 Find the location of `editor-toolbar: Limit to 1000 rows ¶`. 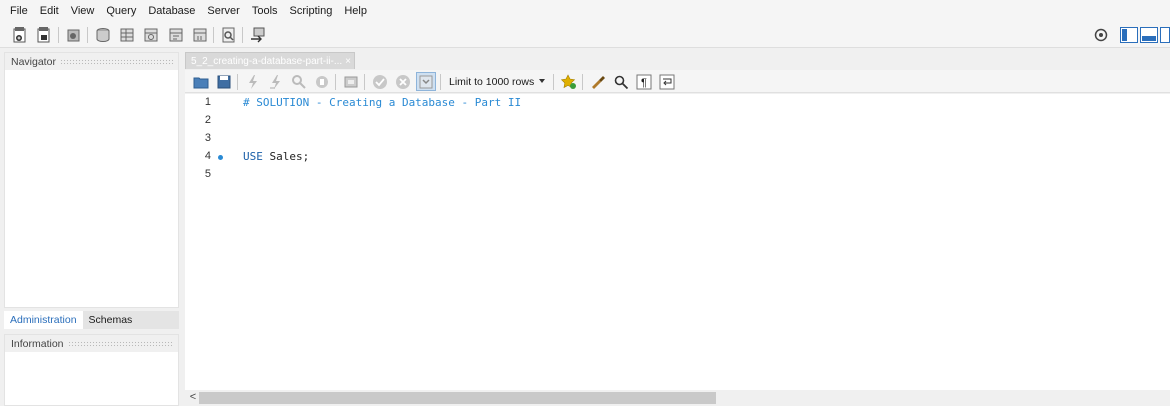

editor-toolbar: Limit to 1000 rows ¶ is located at coordinates (677, 81).